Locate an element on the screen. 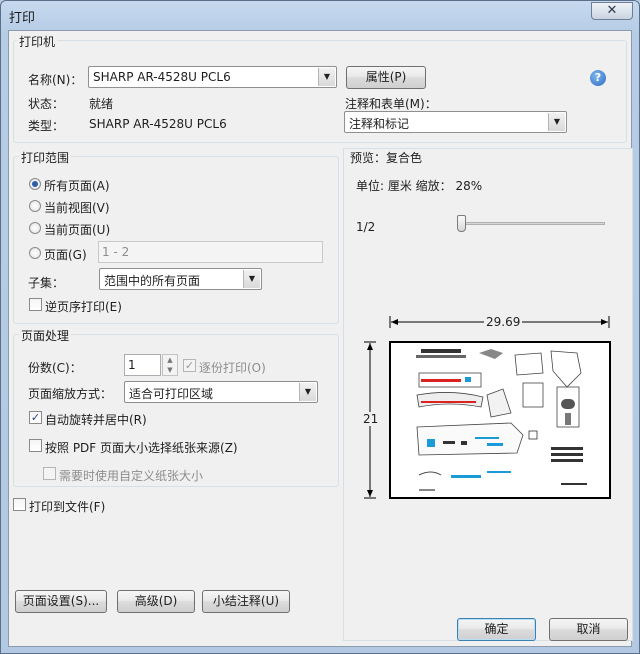 The width and height of the screenshot is (640, 654). print-to-file-label: 打印到文件(F) is located at coordinates (67, 506).